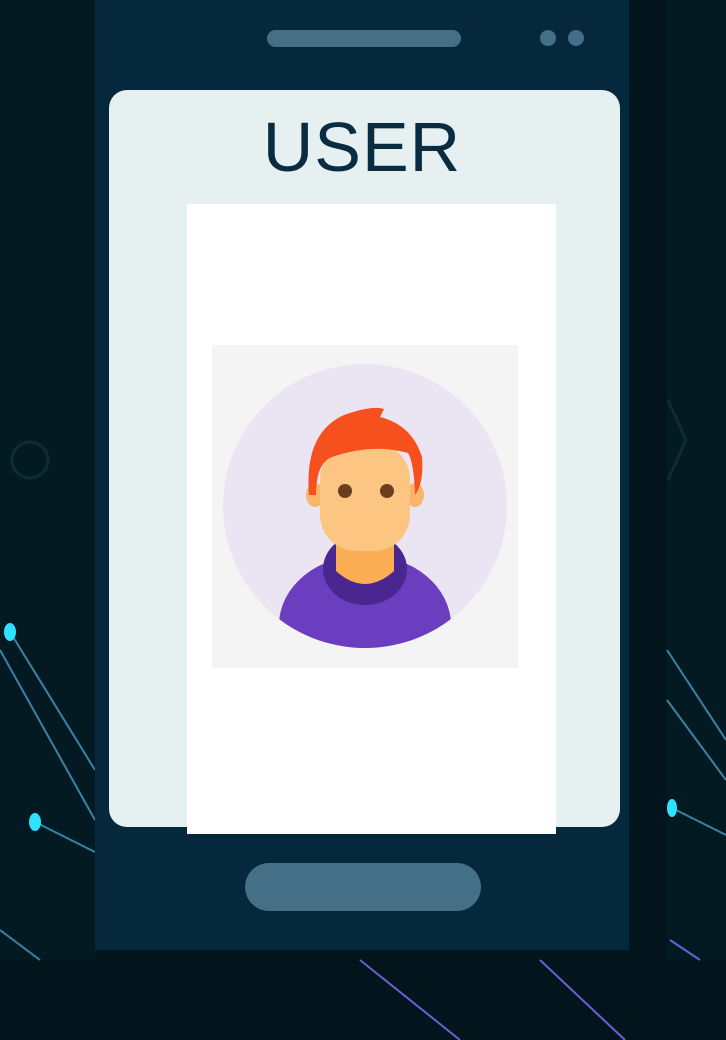 Image resolution: width=726 pixels, height=1040 pixels. Describe the element at coordinates (548, 38) in the screenshot. I see `camera-dot-left` at that location.